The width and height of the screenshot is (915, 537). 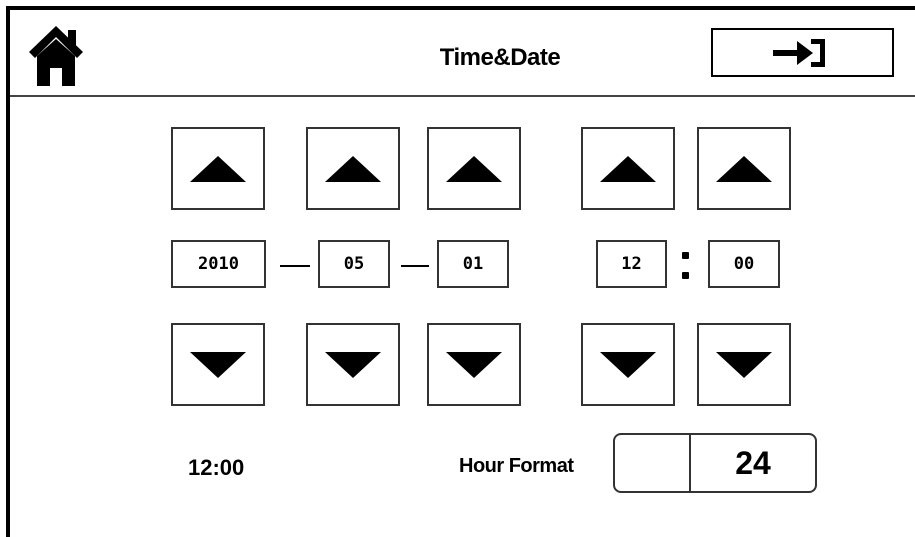 What do you see at coordinates (500, 57) in the screenshot?
I see `page-title: Time&Date` at bounding box center [500, 57].